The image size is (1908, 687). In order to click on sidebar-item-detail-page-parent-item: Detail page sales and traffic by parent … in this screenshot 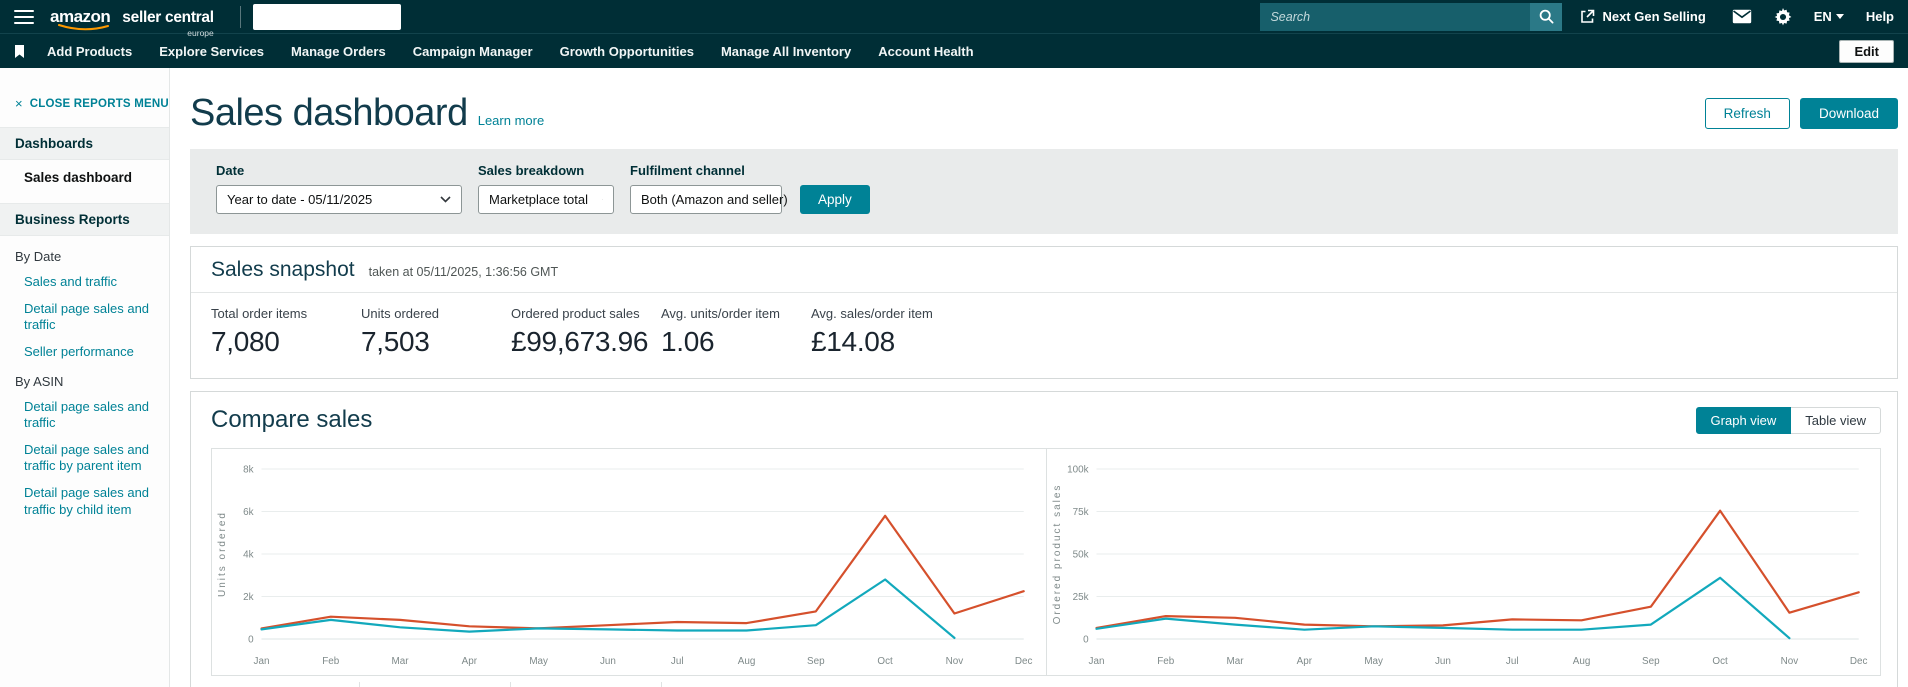, I will do `click(84, 453)`.